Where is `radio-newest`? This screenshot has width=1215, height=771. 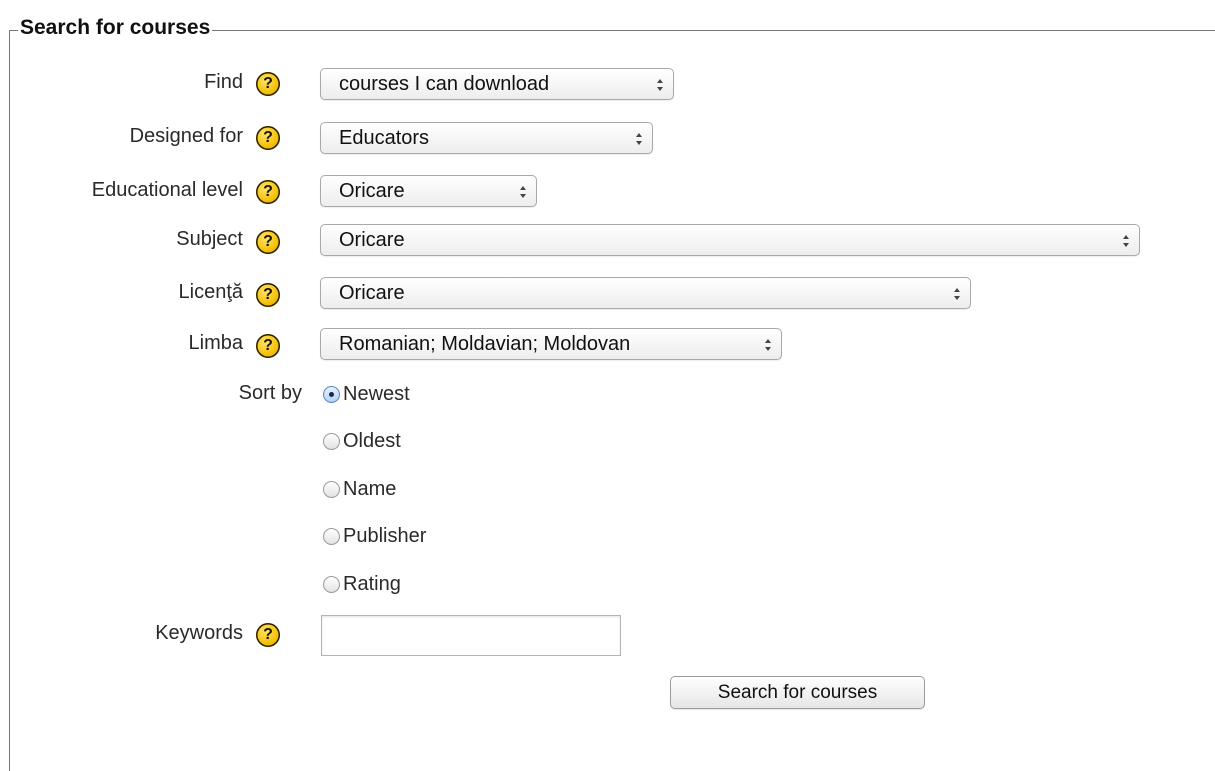
radio-newest is located at coordinates (331, 394).